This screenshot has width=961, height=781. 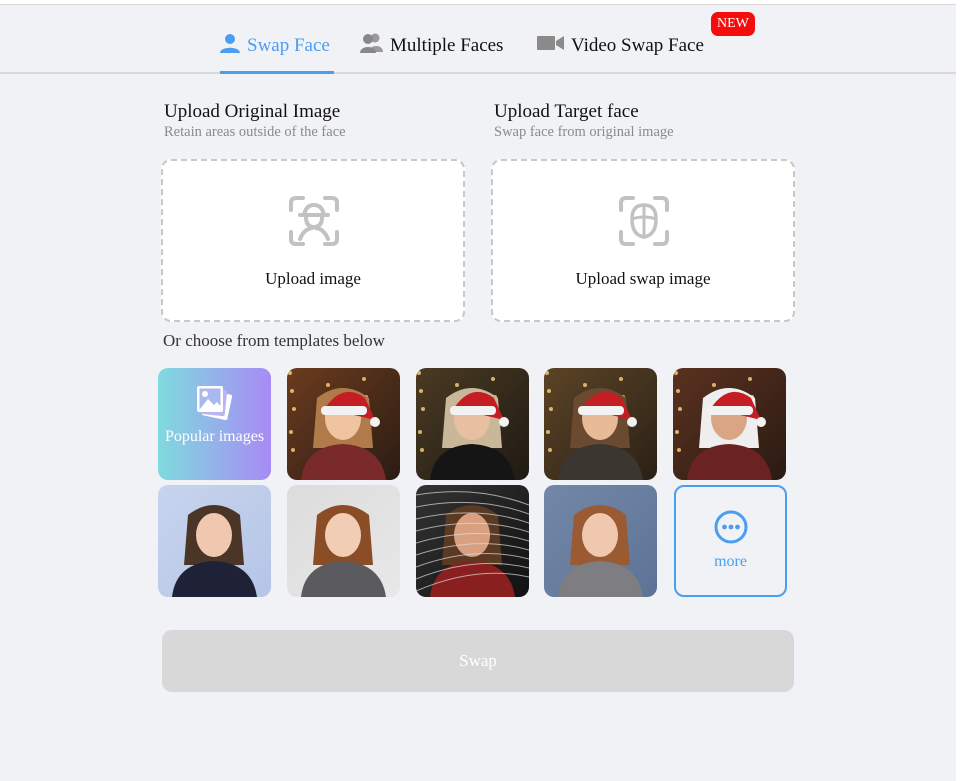 What do you see at coordinates (215, 403) in the screenshot?
I see `image-stack-icon` at bounding box center [215, 403].